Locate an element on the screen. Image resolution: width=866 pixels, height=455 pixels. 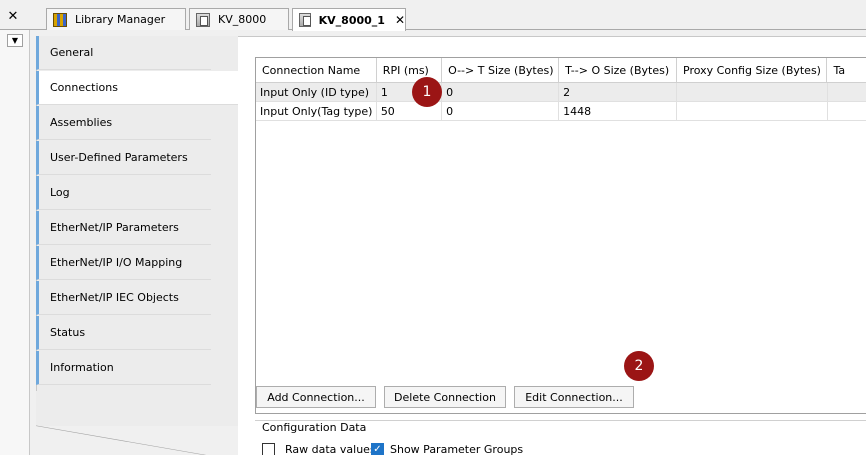
raw-data-values-label: Raw data values is located at coordinates (330, 449).